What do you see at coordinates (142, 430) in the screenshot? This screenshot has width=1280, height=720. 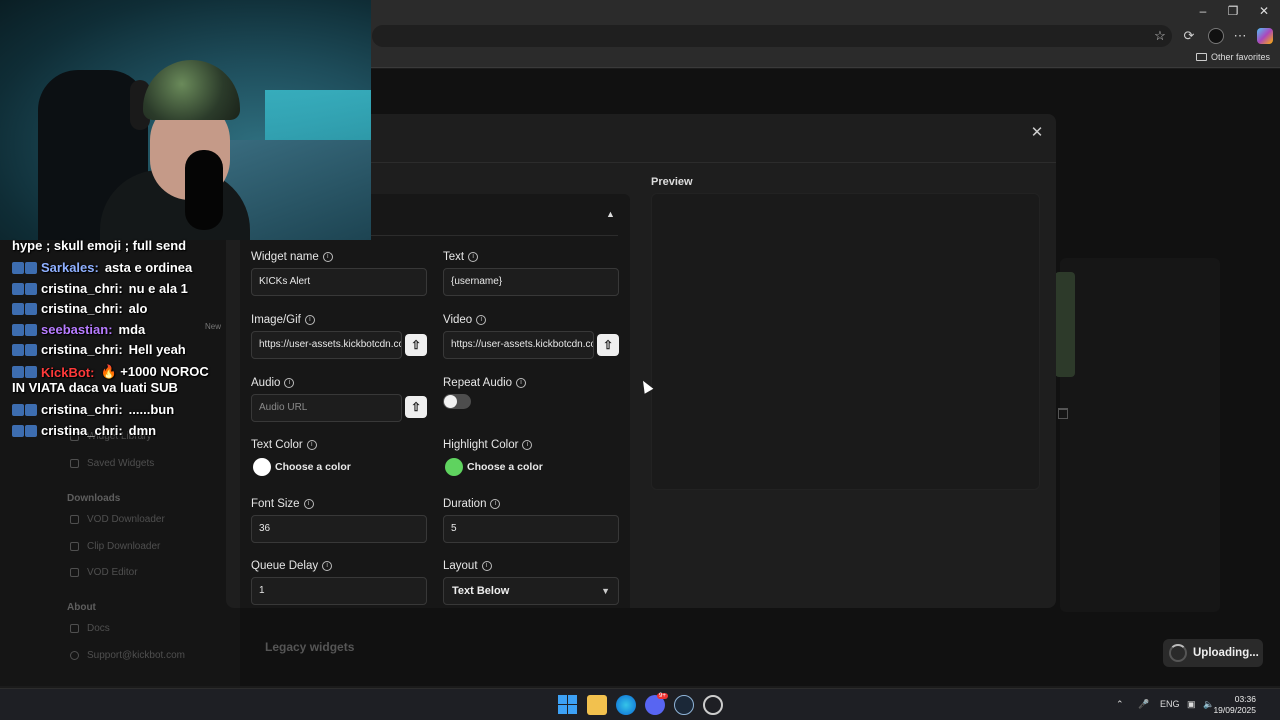 I see `chat-text: dmn` at bounding box center [142, 430].